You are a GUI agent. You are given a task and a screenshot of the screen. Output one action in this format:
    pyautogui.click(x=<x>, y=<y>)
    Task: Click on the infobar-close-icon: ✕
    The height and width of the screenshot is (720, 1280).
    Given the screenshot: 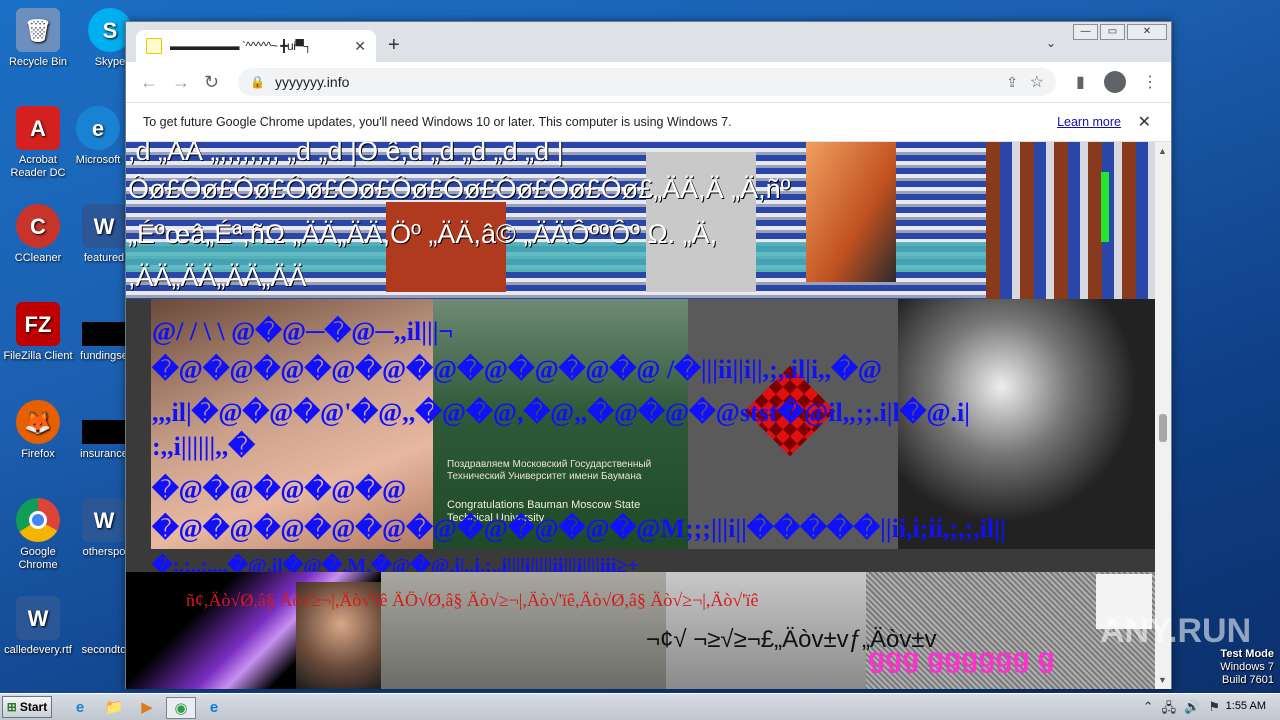 What is the action you would take?
    pyautogui.click(x=1144, y=122)
    